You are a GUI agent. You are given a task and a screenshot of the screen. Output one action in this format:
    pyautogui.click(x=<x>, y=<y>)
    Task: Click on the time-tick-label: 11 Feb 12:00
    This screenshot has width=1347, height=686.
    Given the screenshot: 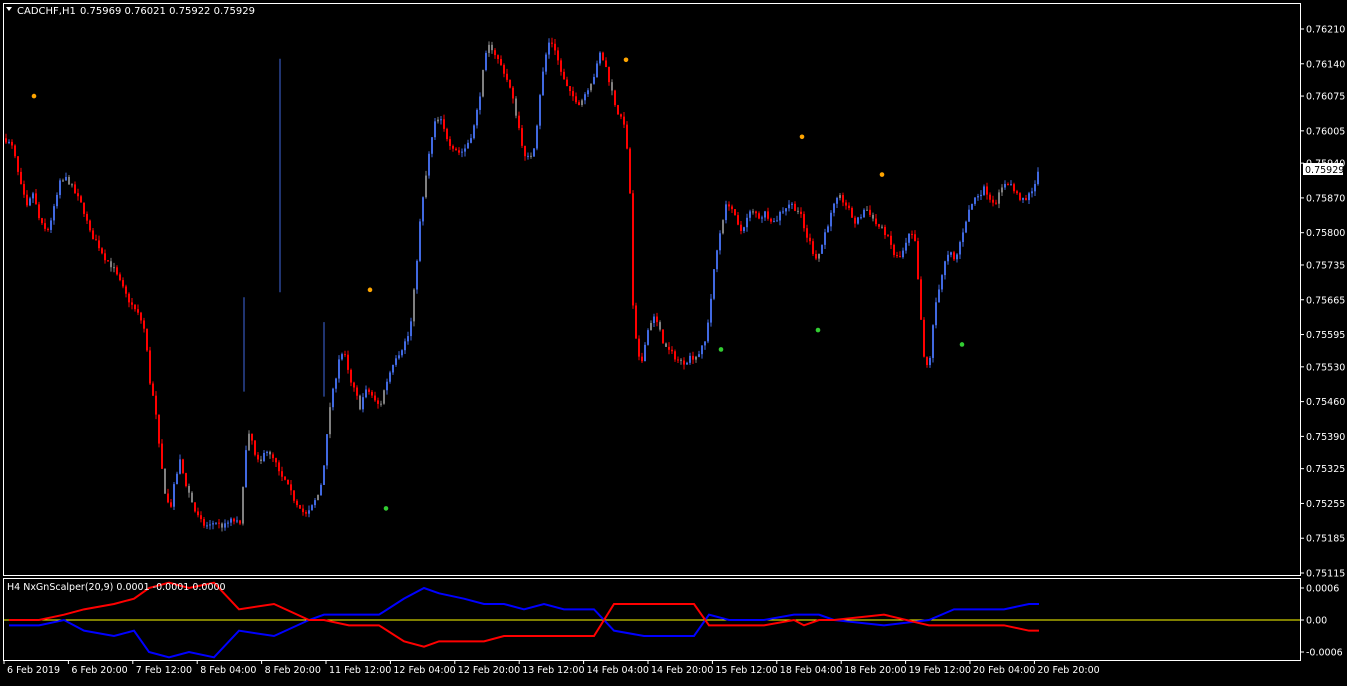 What is the action you would take?
    pyautogui.click(x=360, y=670)
    